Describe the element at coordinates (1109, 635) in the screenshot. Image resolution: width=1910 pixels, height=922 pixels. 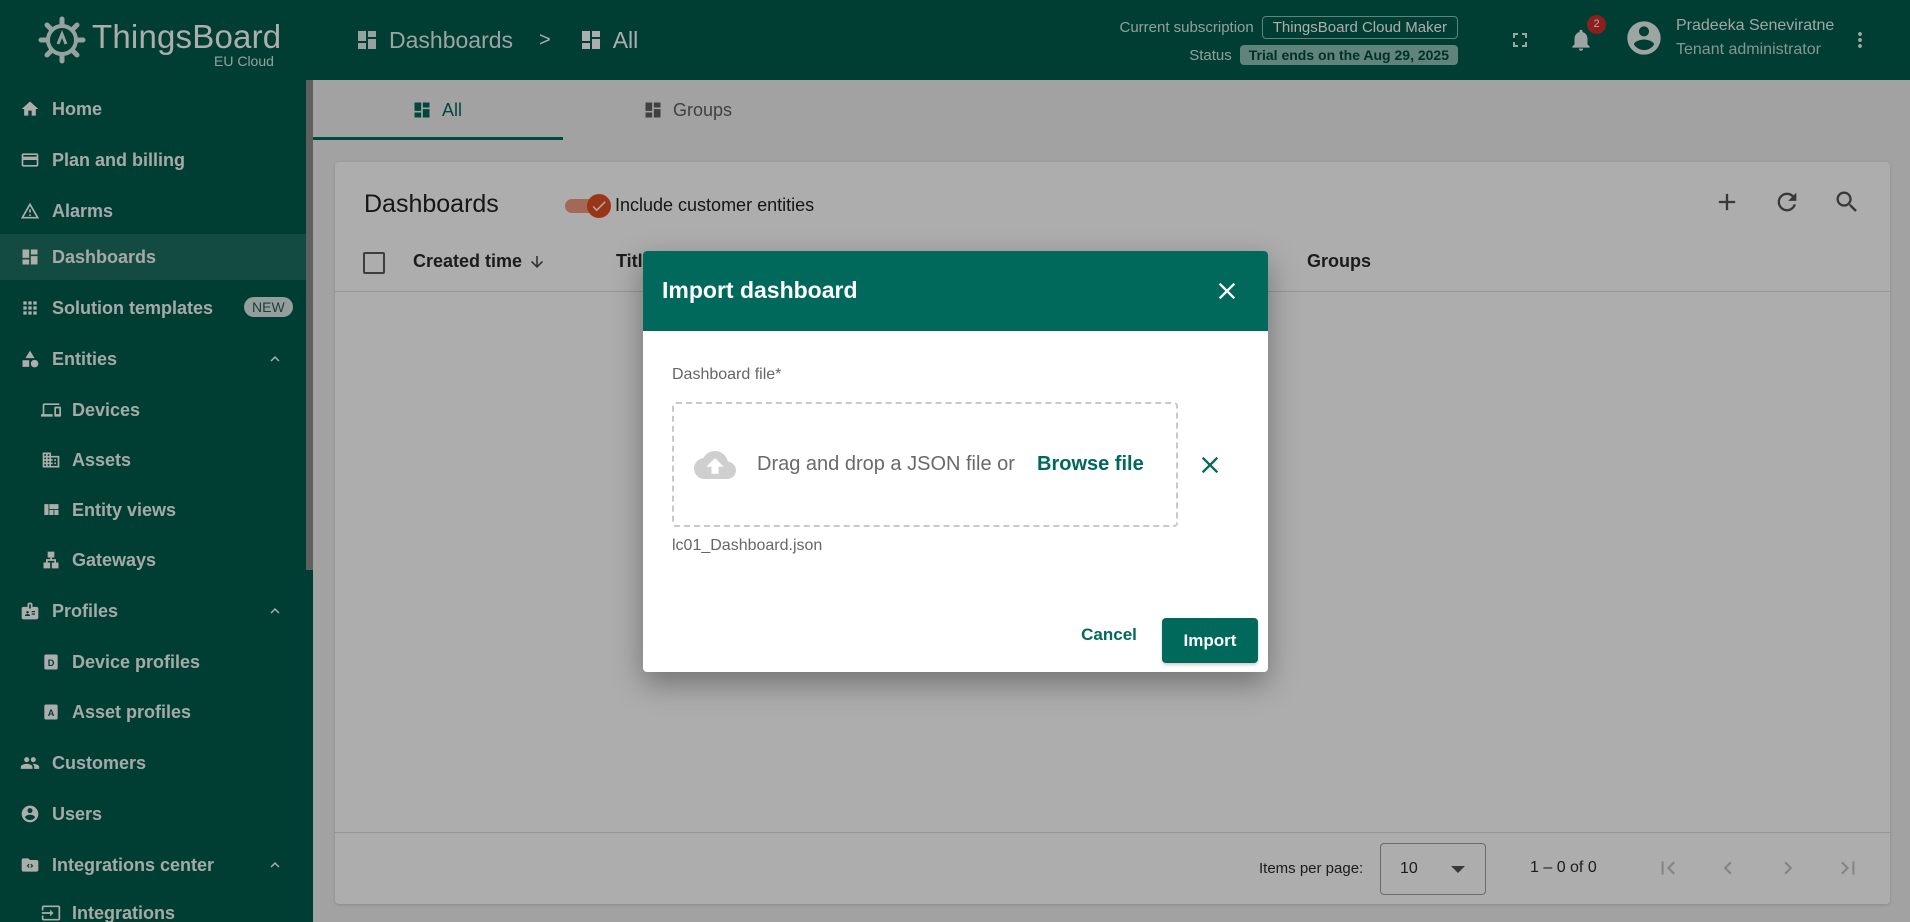
I see `cancel-button: Cancel` at that location.